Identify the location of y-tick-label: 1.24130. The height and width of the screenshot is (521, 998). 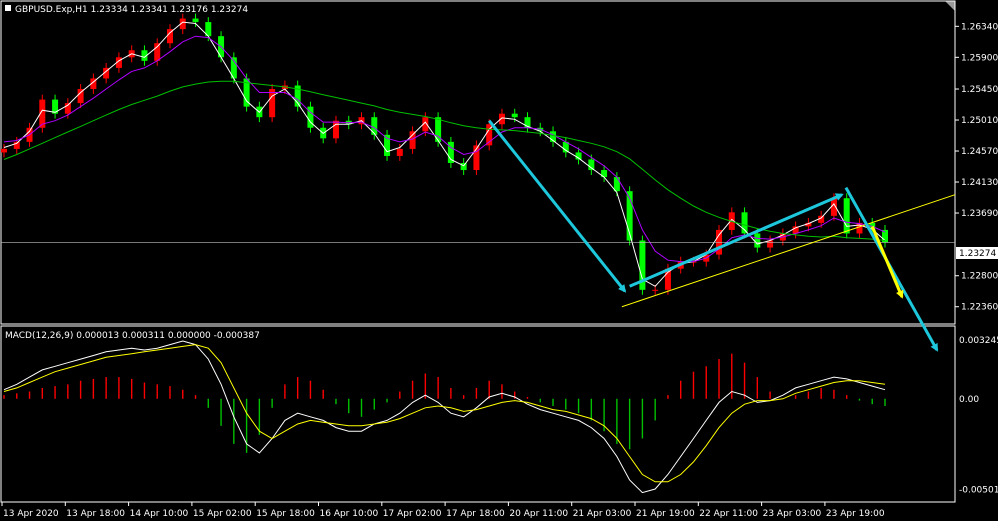
(979, 183).